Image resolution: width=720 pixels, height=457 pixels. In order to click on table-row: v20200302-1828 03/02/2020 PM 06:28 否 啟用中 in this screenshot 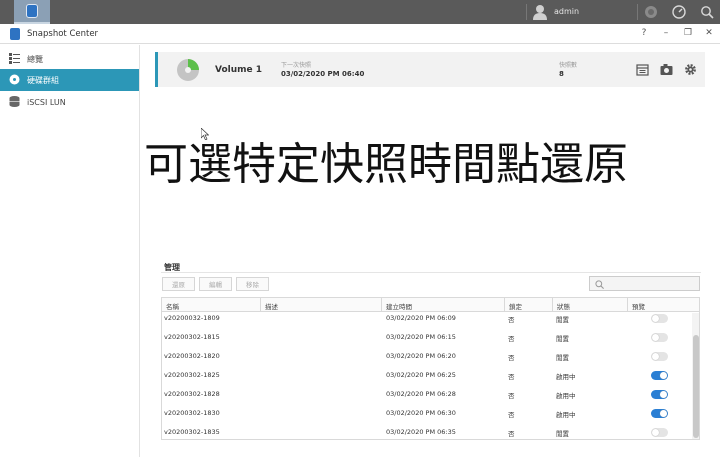, I will do `click(426, 394)`.